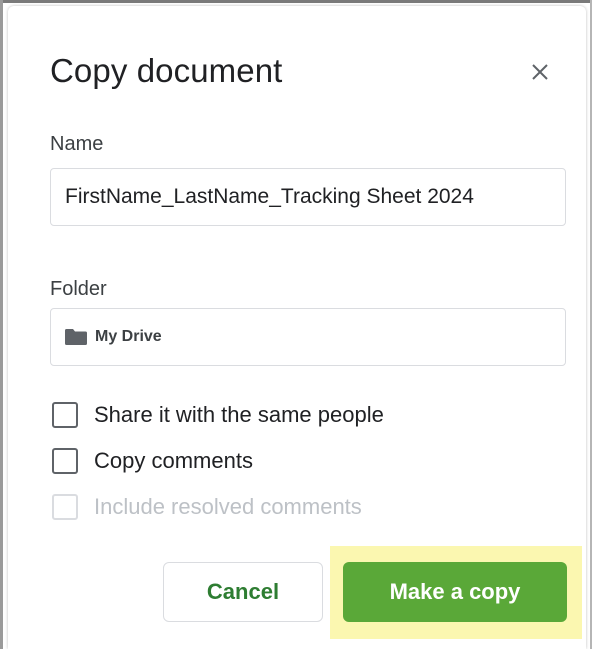 The height and width of the screenshot is (649, 592). I want to click on share-option: Share it with the same people, so click(218, 415).